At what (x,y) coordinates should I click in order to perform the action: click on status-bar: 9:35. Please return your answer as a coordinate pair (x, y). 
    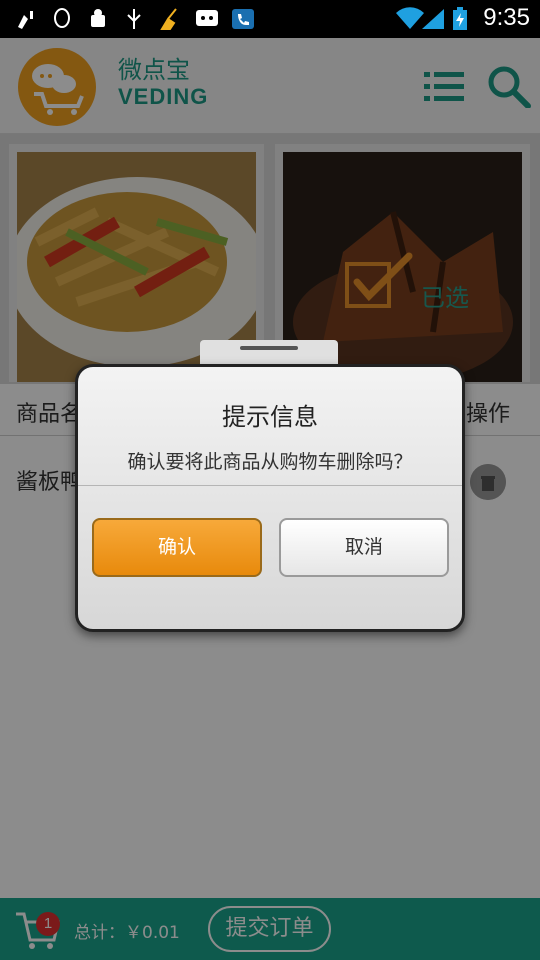
    Looking at the image, I should click on (270, 19).